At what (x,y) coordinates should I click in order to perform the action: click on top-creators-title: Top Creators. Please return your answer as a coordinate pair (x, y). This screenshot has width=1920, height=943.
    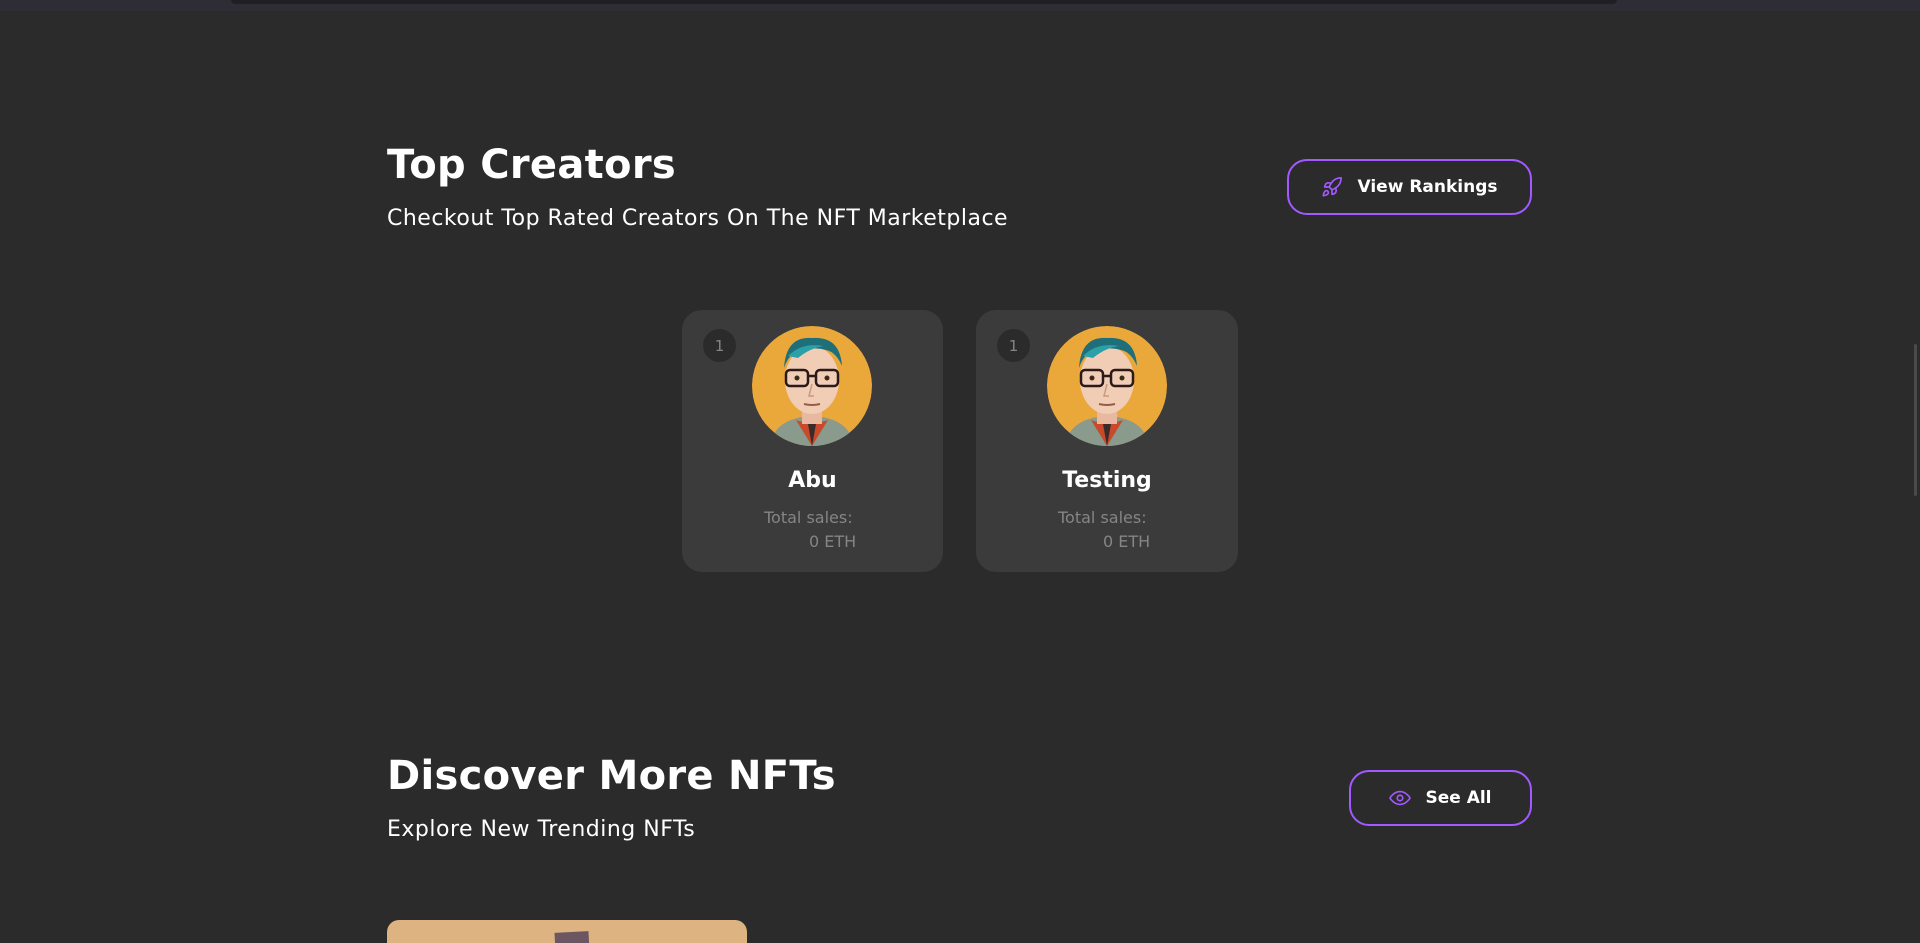
    Looking at the image, I should click on (531, 165).